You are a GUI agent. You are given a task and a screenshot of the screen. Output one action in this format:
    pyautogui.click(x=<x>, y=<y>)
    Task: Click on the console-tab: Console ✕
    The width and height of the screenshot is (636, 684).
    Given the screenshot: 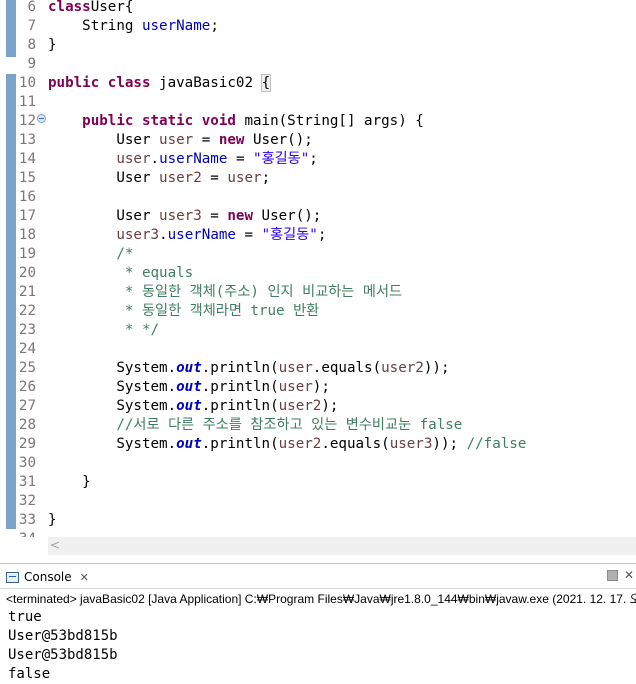 What is the action you would take?
    pyautogui.click(x=47, y=577)
    